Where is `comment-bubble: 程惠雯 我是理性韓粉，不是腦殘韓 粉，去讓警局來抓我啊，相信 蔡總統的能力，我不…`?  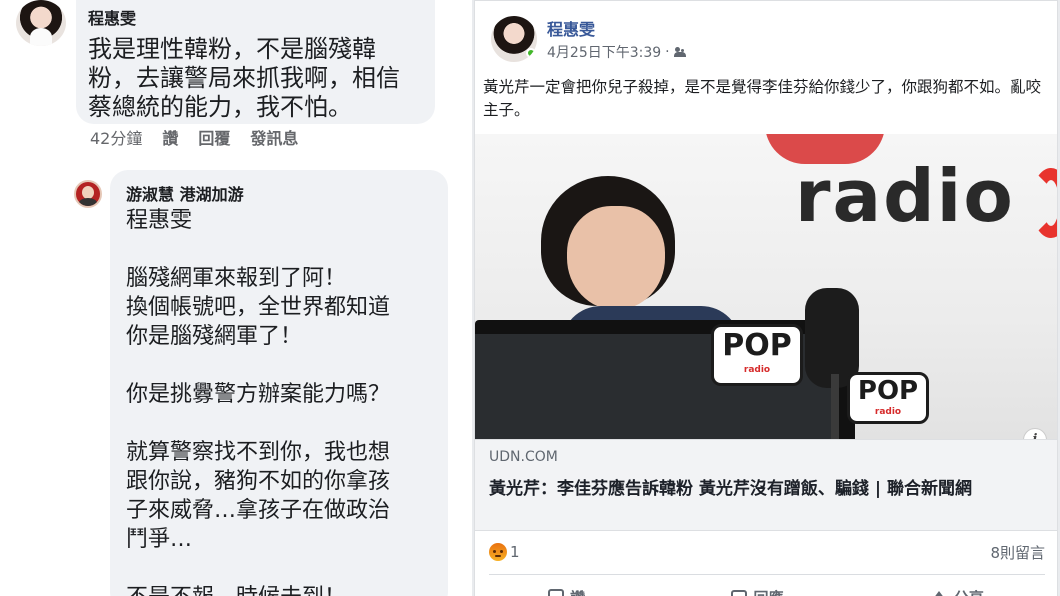
comment-bubble: 程惠雯 我是理性韓粉，不是腦殘韓 粉，去讓警局來抓我啊，相信 蔡總統的能力，我不… is located at coordinates (255, 62).